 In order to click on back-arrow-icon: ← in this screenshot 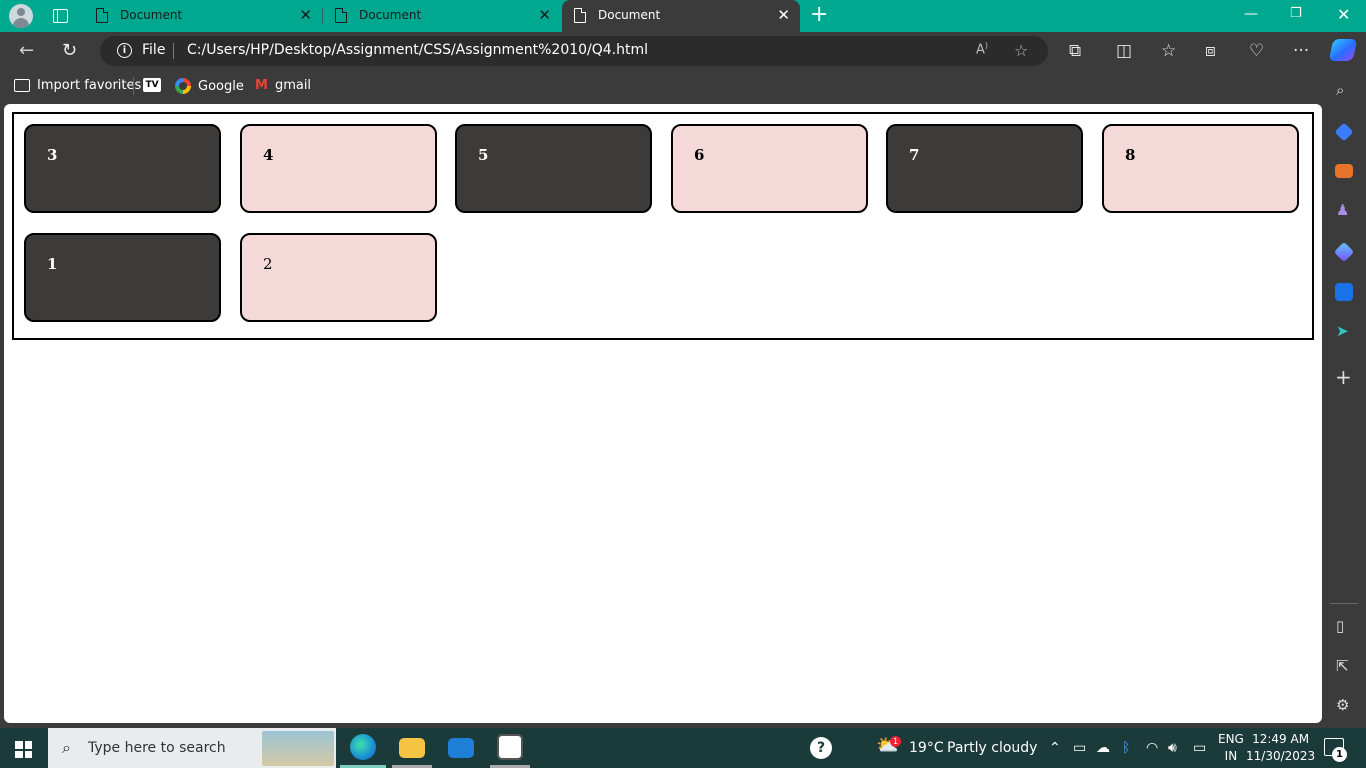, I will do `click(26, 50)`.